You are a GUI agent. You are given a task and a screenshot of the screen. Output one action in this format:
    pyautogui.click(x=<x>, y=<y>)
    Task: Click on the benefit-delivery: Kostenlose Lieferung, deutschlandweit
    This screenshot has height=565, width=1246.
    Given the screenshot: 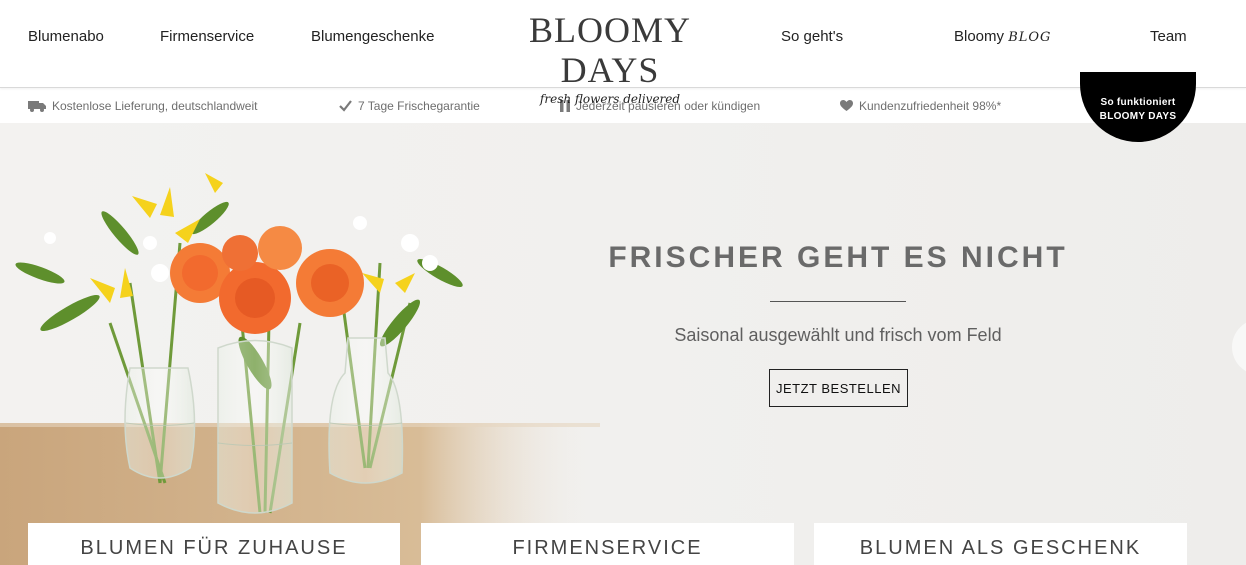 What is the action you would take?
    pyautogui.click(x=142, y=106)
    